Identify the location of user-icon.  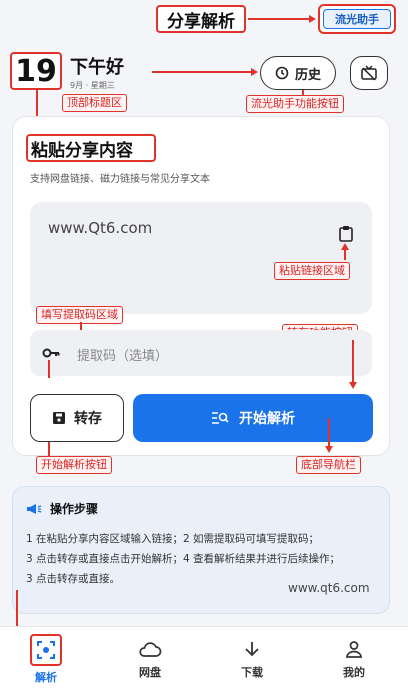
(354, 649).